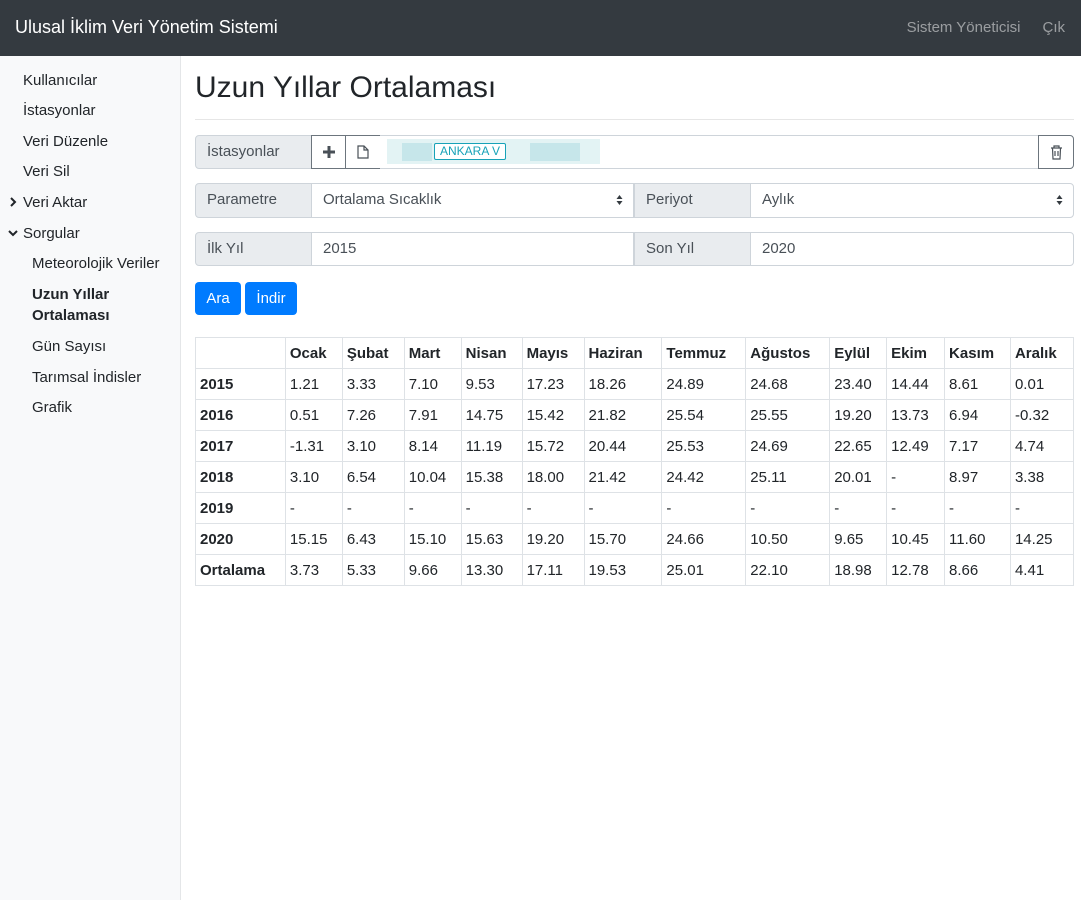 The height and width of the screenshot is (900, 1081). Describe the element at coordinates (858, 570) in the screenshot. I see `table-cell: 18.98` at that location.